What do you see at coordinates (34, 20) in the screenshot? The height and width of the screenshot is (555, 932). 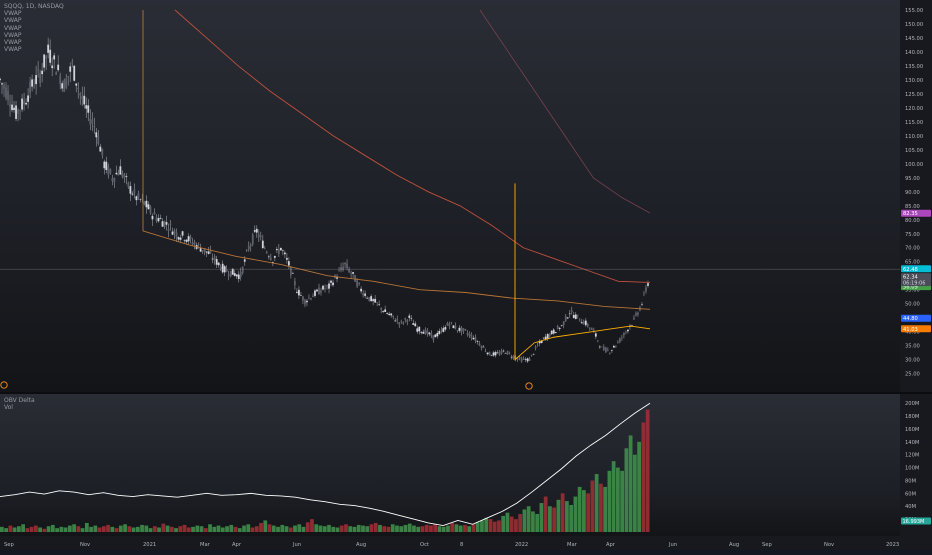 I see `indicator-vwap-2: VWAP` at bounding box center [34, 20].